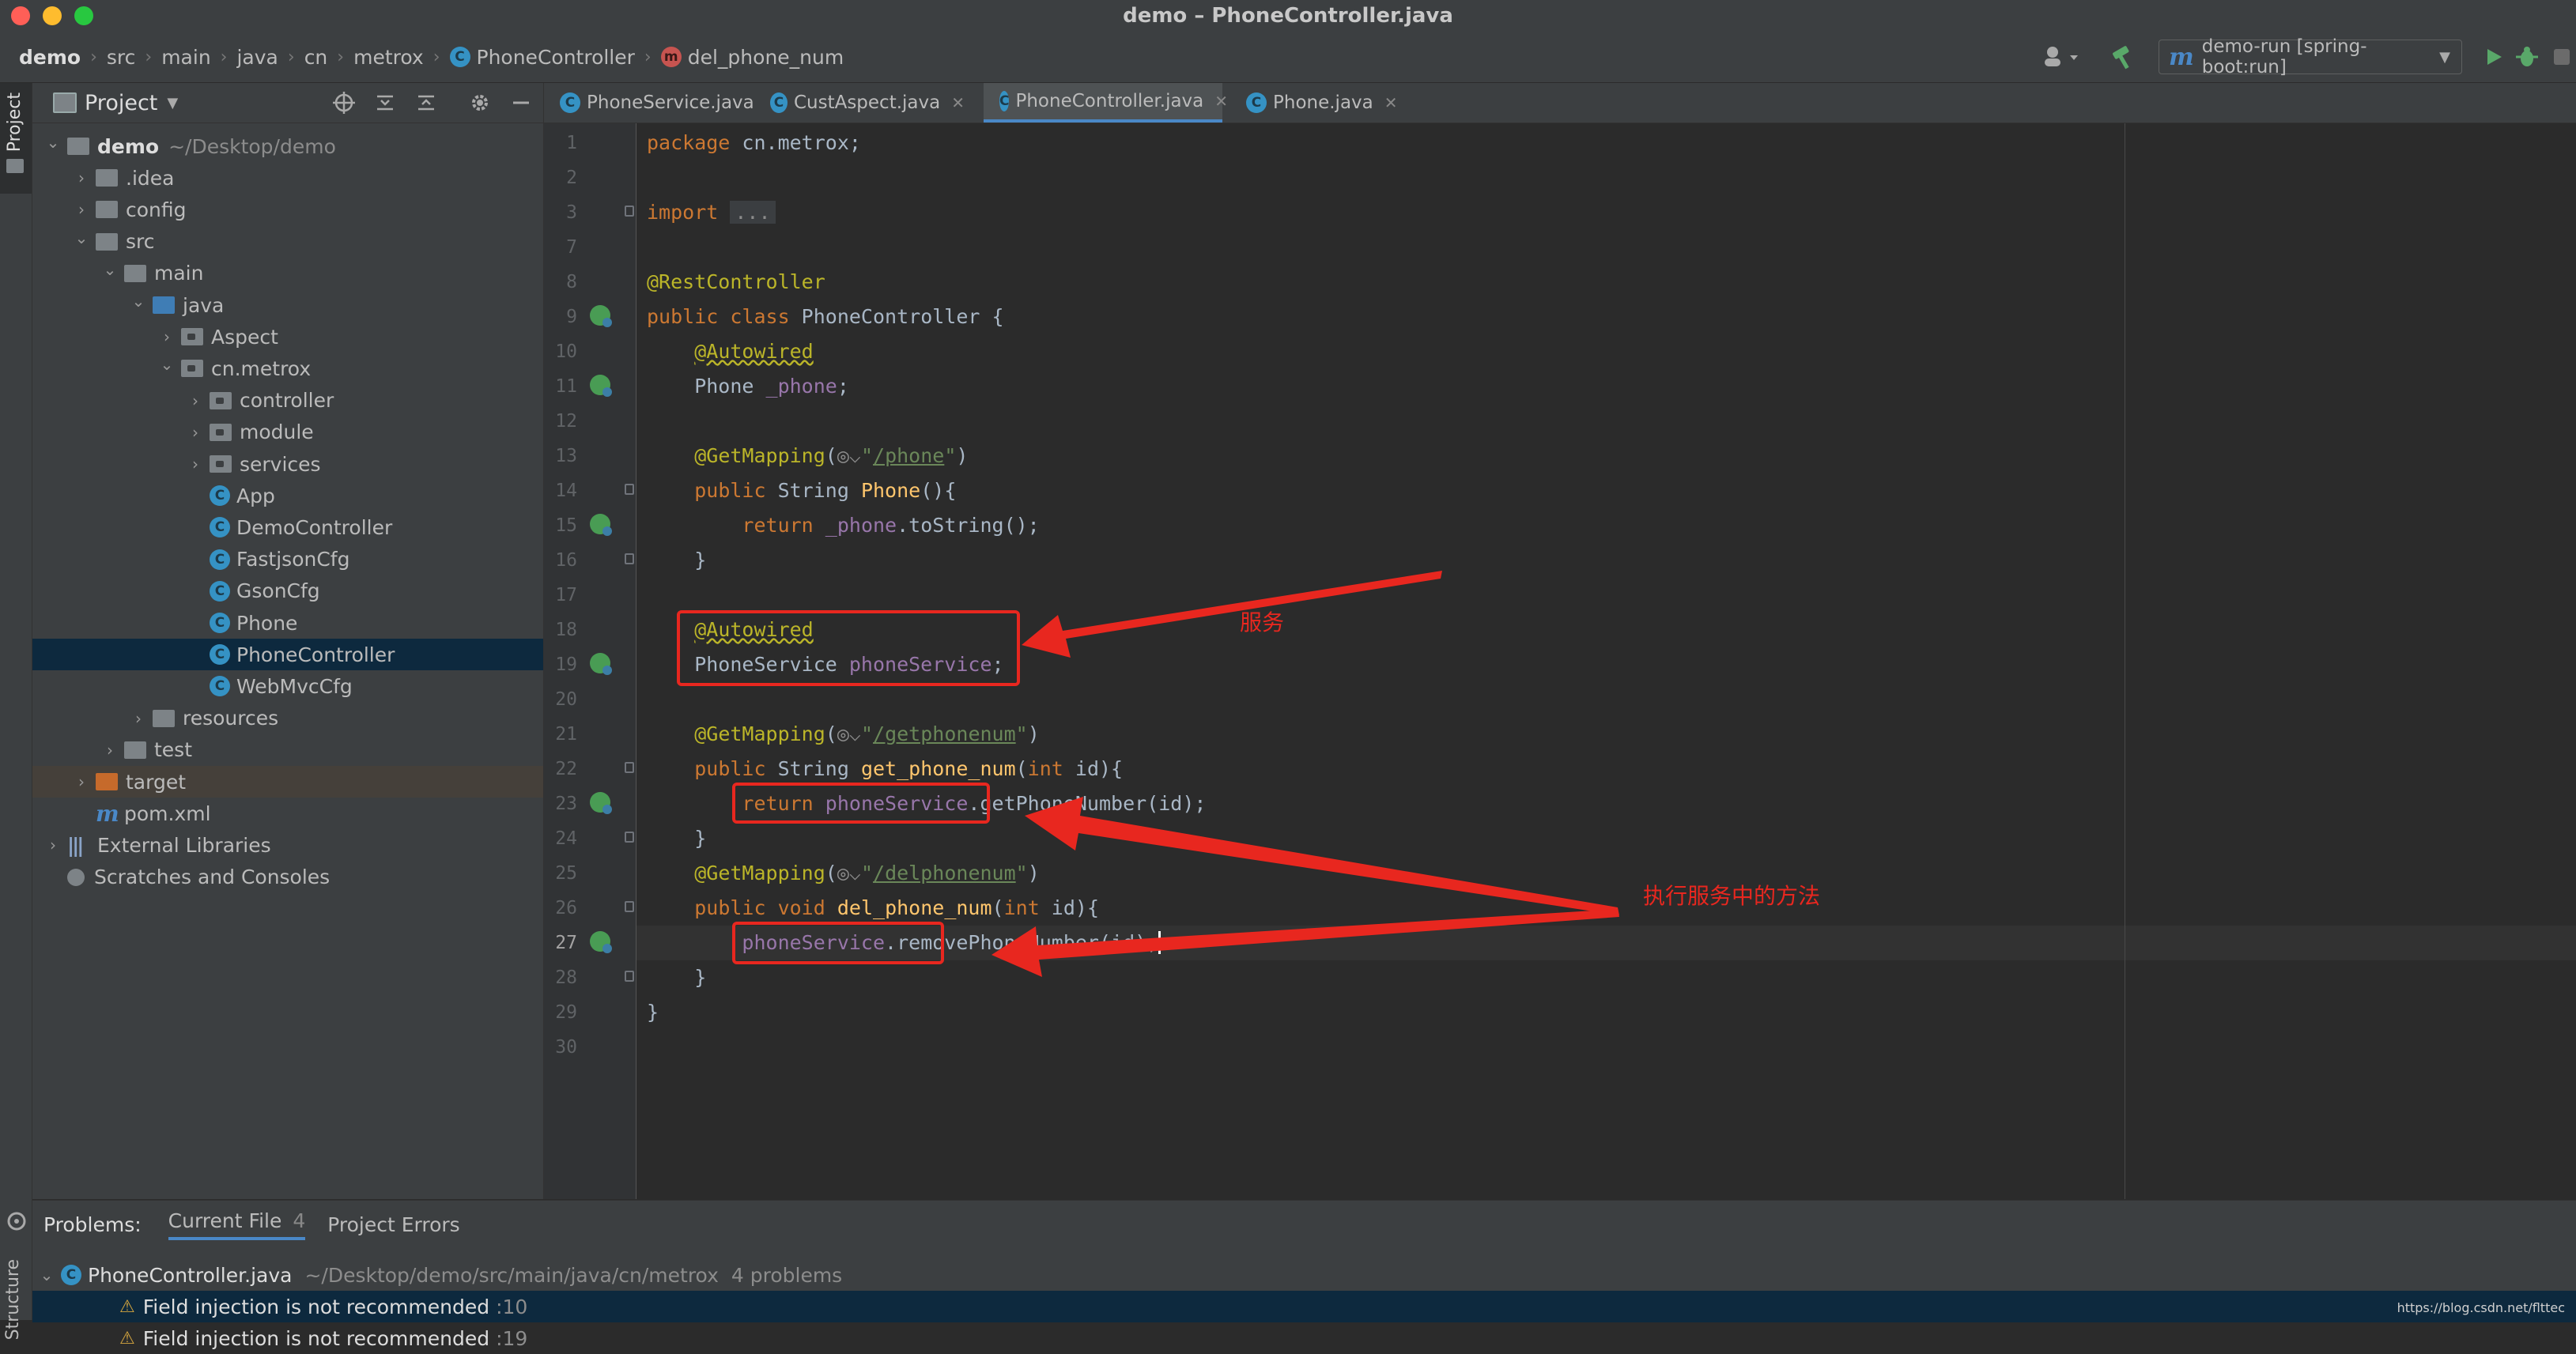  What do you see at coordinates (542, 58) in the screenshot?
I see `breadcrumb-item-phonecontroller: C PhoneController` at bounding box center [542, 58].